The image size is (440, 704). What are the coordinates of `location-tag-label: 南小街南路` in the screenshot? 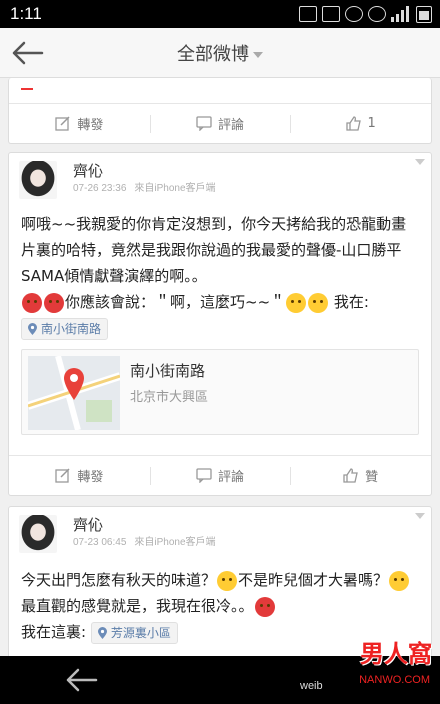 It's located at (71, 328).